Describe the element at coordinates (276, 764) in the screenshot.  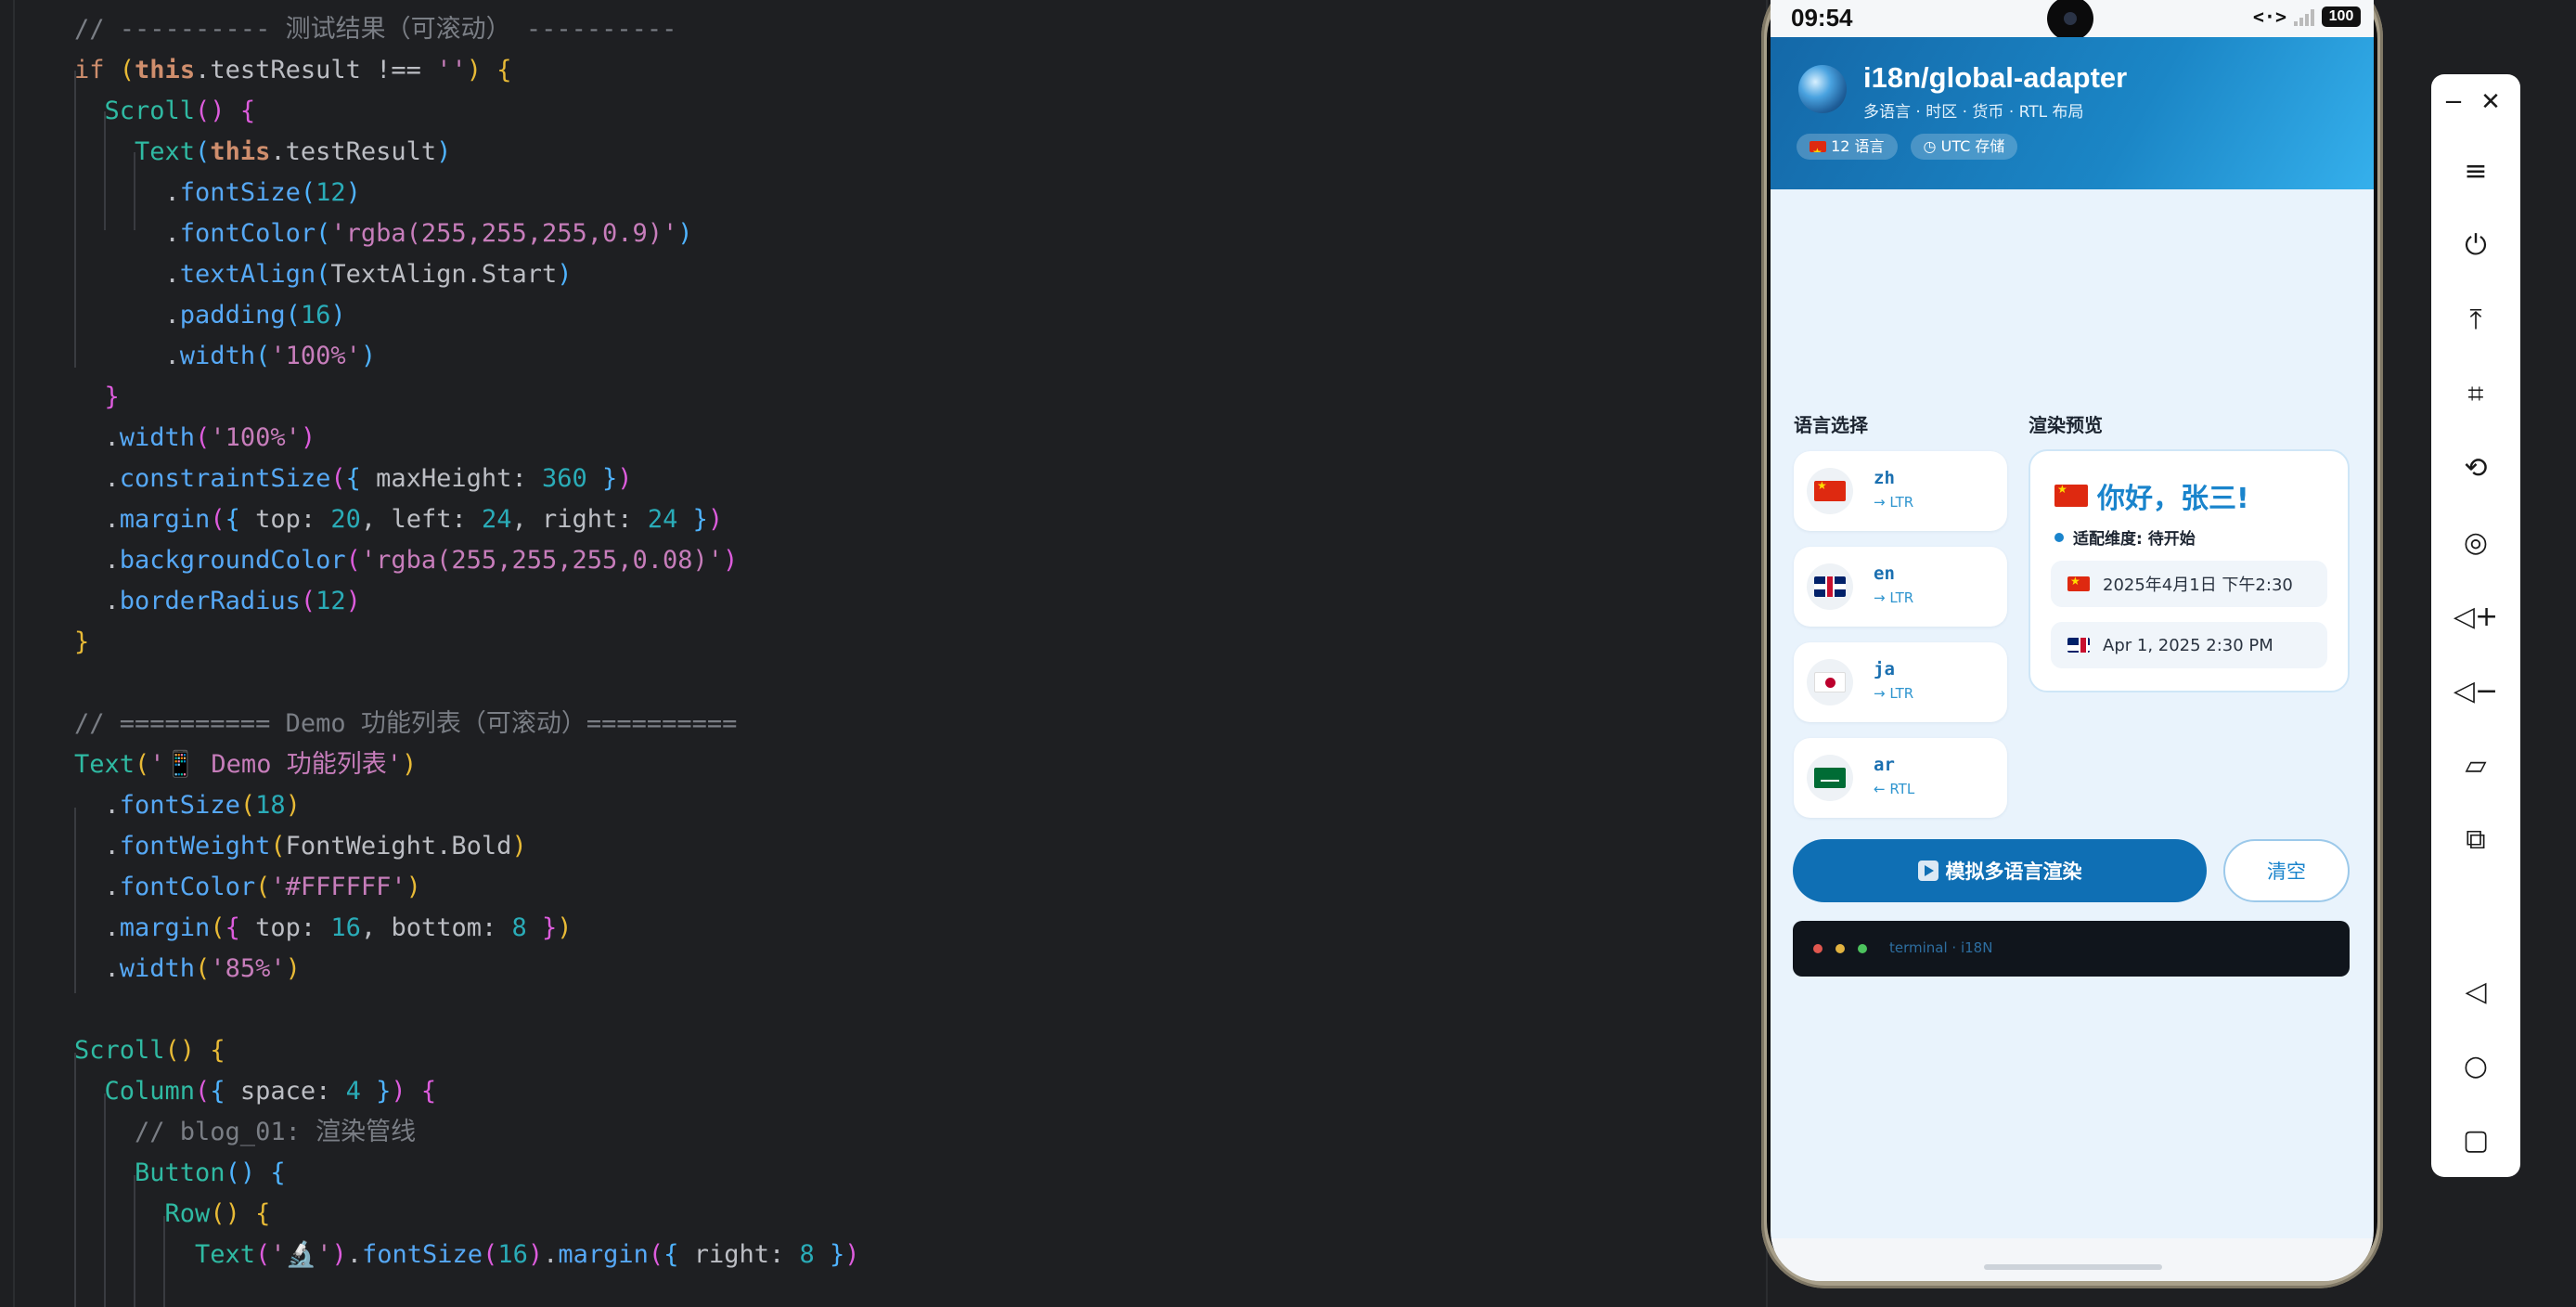
I see `code-token: '📱 Demo 功能列表'` at that location.